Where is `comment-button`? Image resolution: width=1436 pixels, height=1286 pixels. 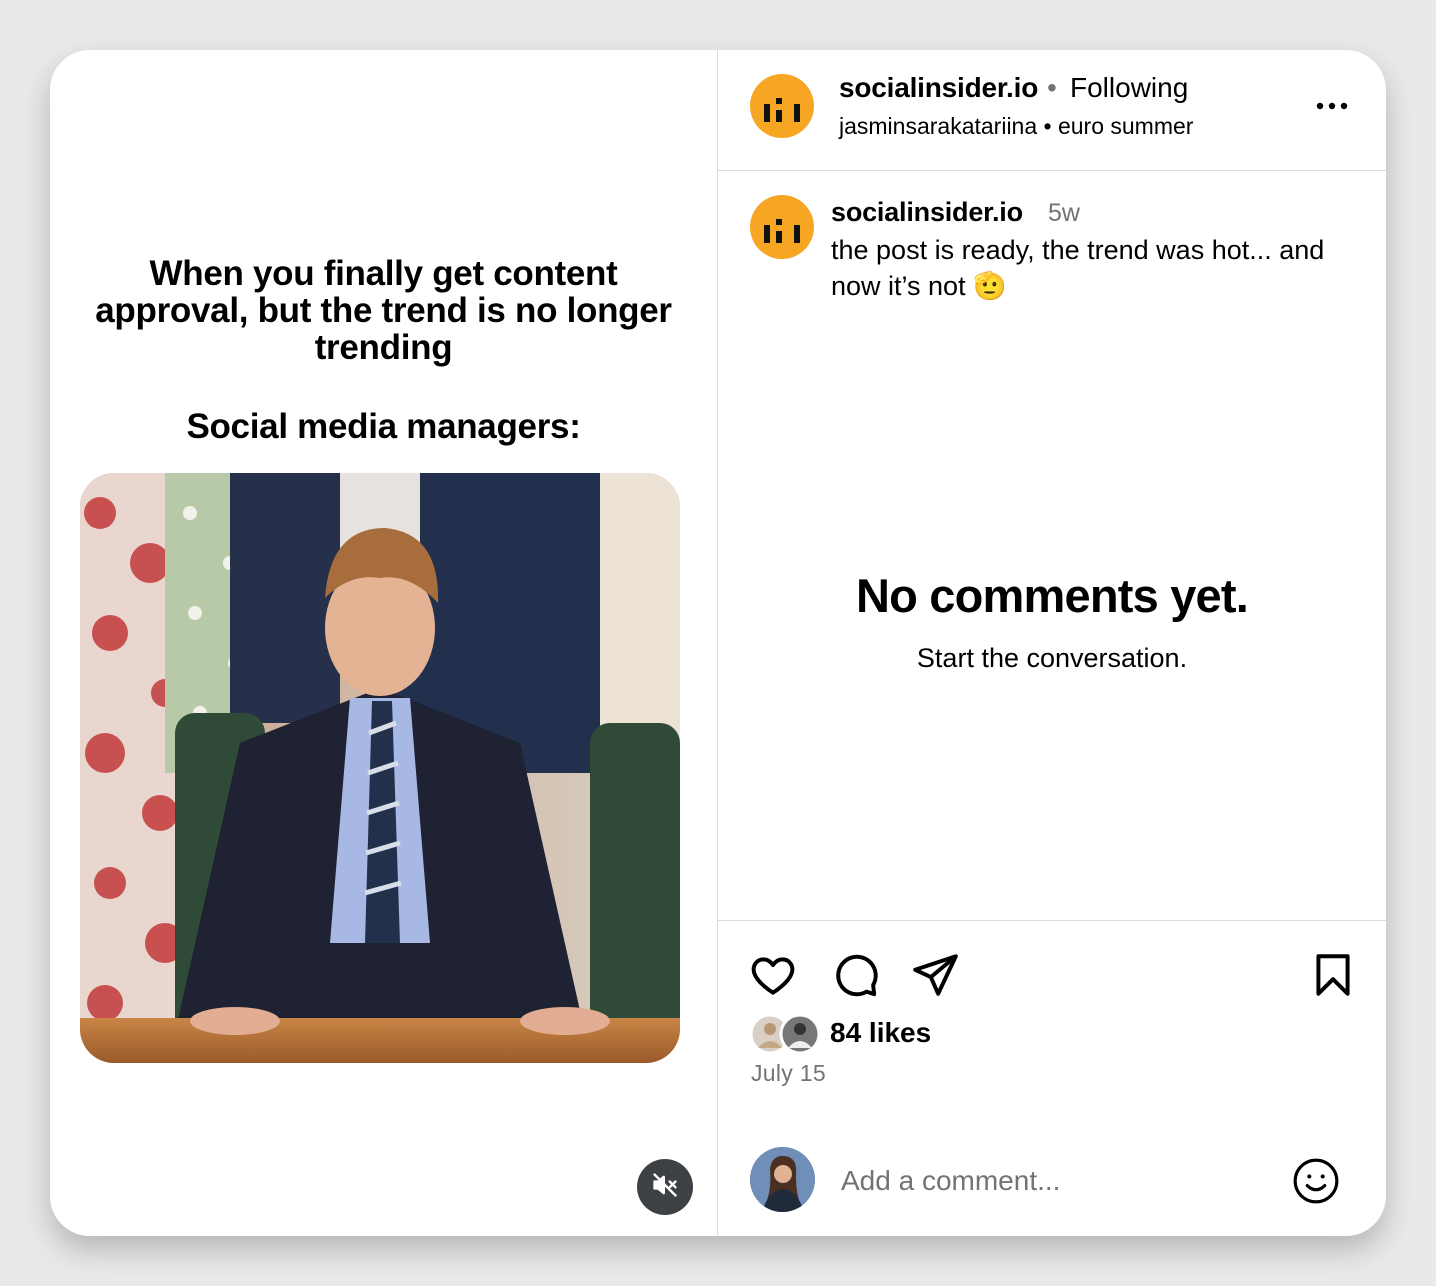
comment-button is located at coordinates (855, 975).